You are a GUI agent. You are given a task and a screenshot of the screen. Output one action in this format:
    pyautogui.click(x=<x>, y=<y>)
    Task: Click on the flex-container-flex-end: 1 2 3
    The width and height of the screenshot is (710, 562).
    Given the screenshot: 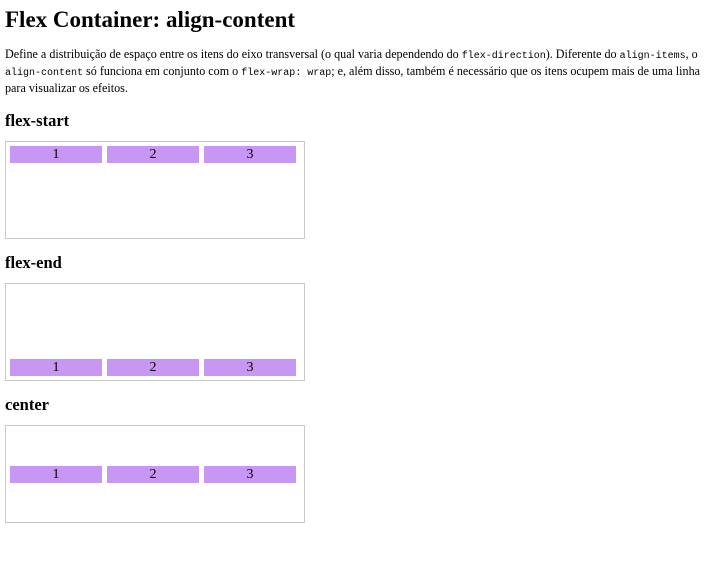 What is the action you would take?
    pyautogui.click(x=155, y=332)
    